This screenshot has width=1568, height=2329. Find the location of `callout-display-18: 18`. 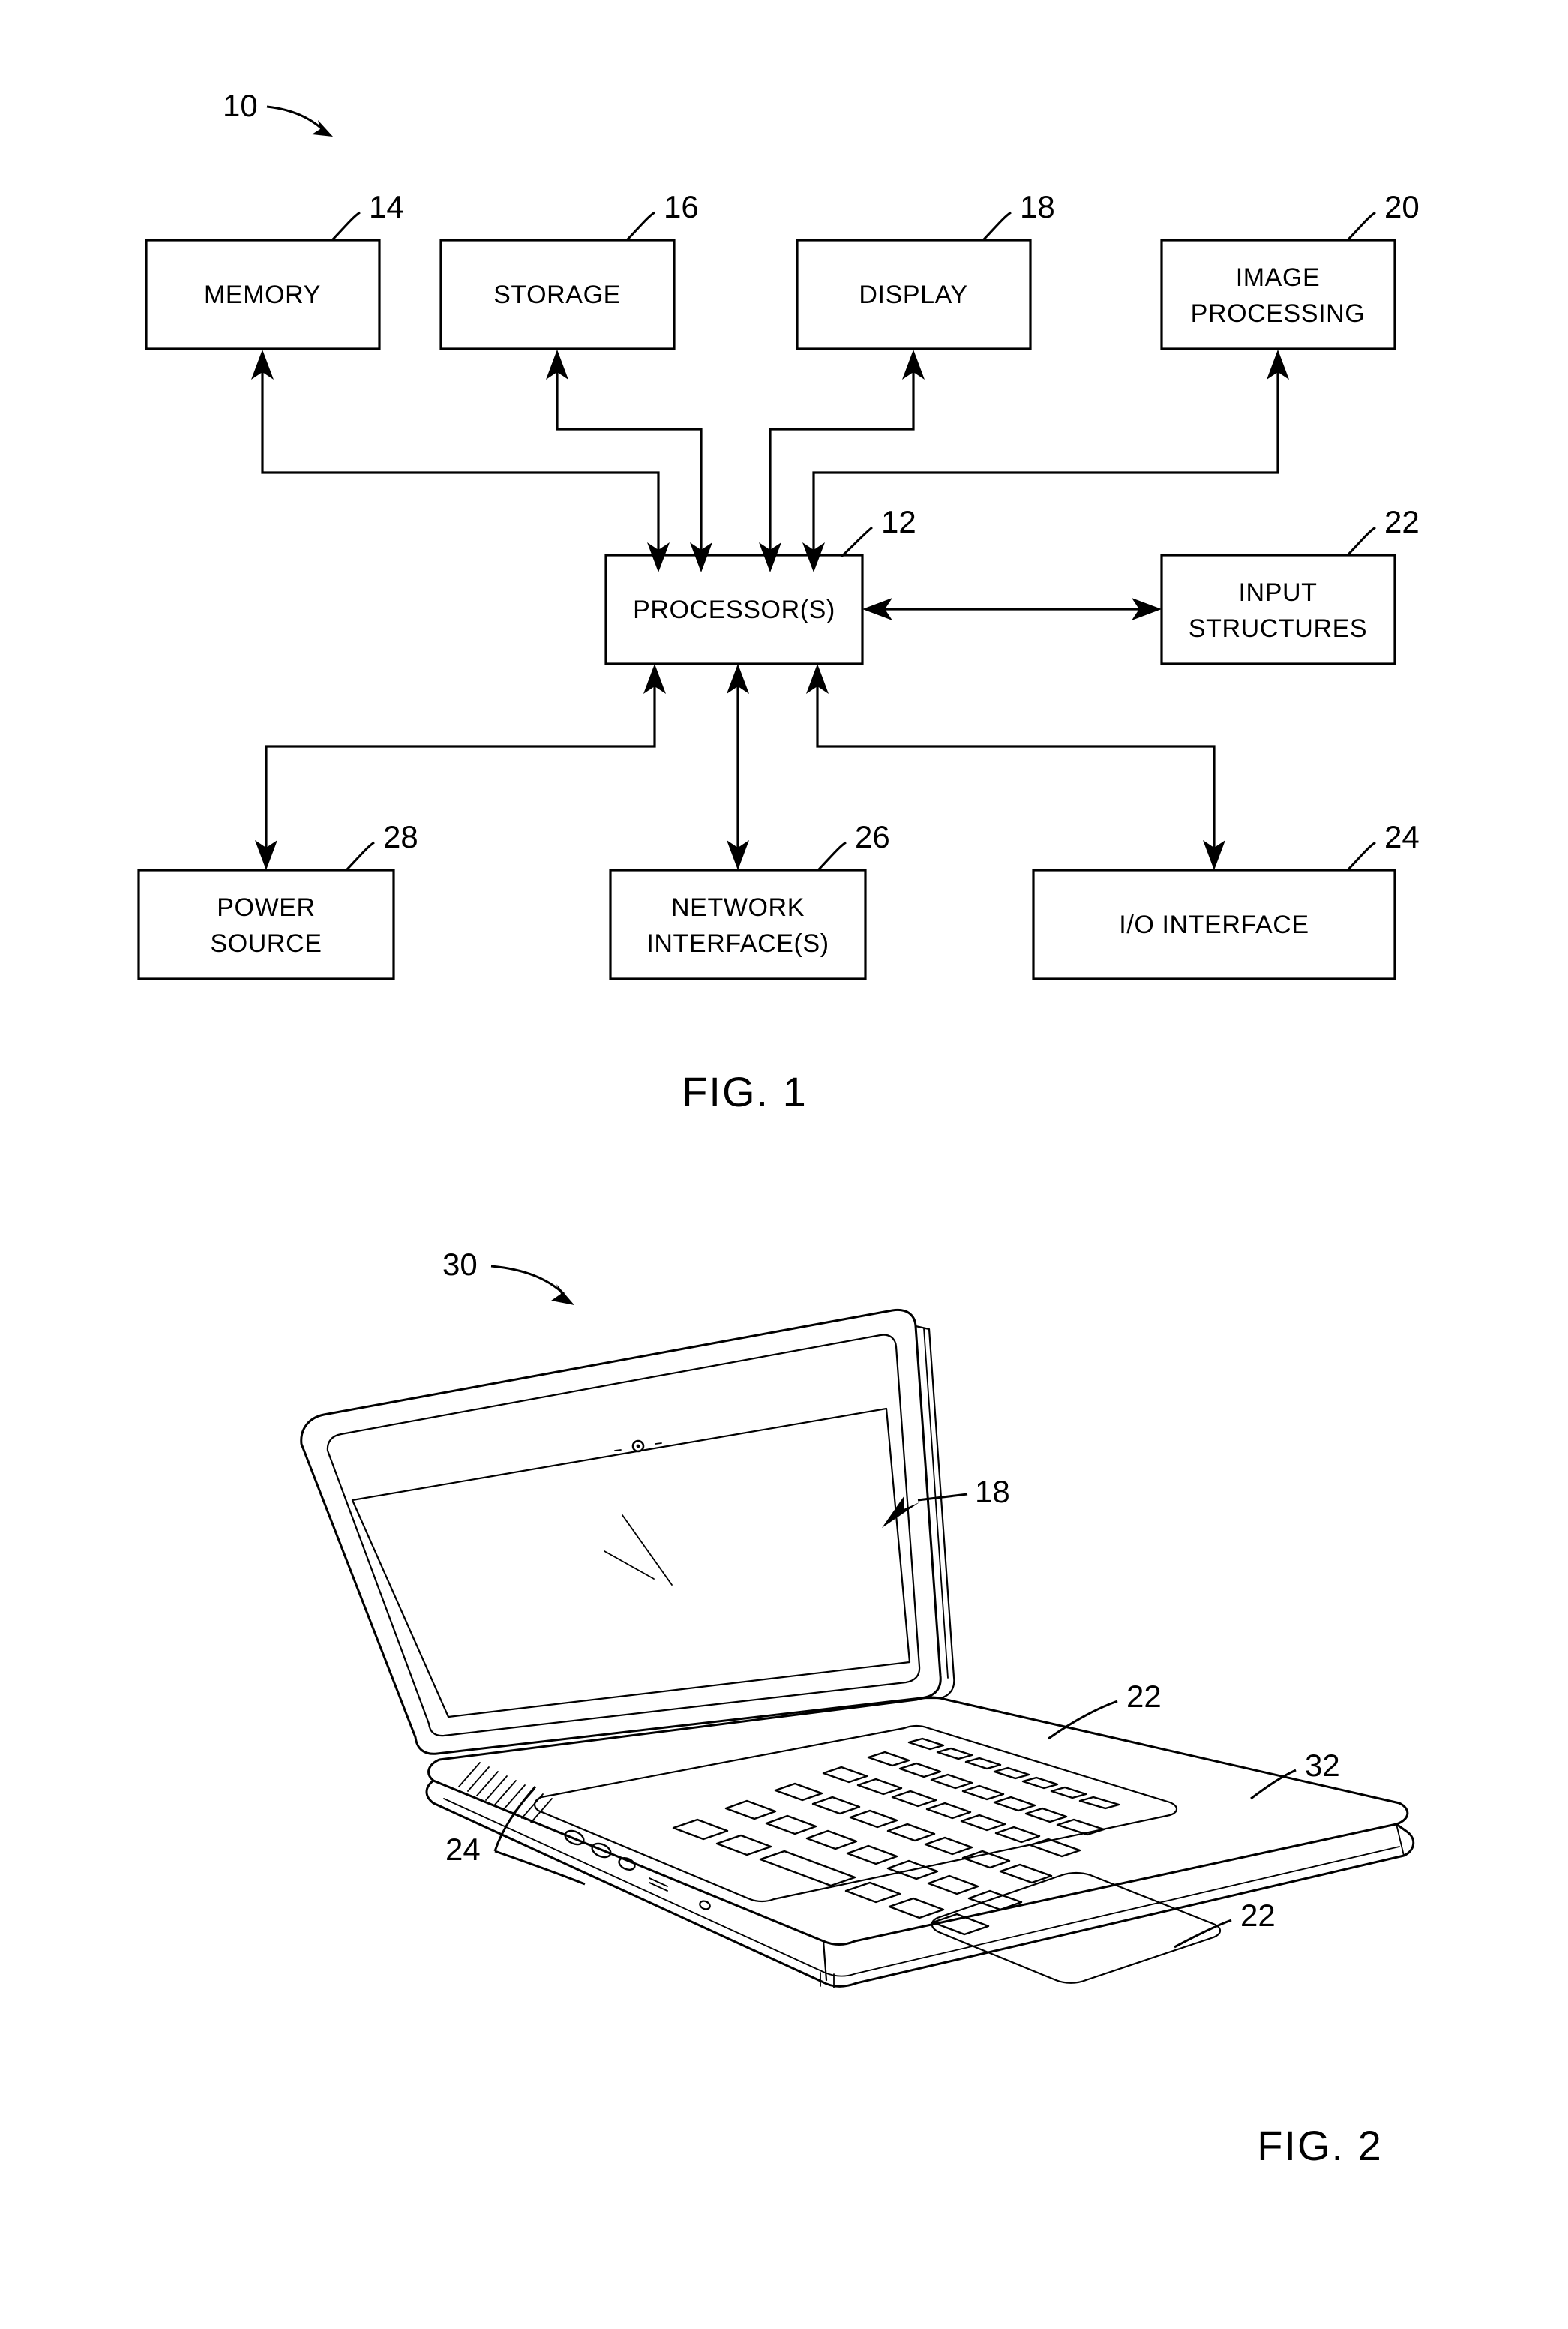

callout-display-18: 18 is located at coordinates (946, 1501).